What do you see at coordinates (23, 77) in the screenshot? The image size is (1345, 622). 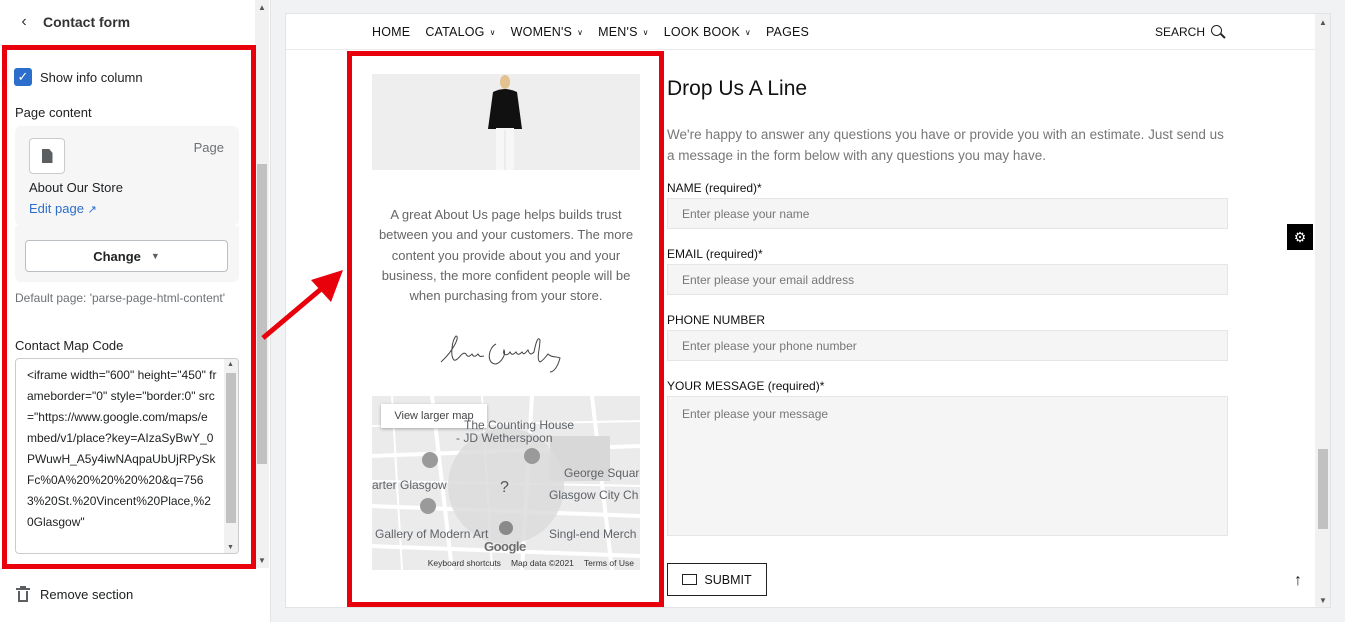 I see `checkbox-check-icon: ✓` at bounding box center [23, 77].